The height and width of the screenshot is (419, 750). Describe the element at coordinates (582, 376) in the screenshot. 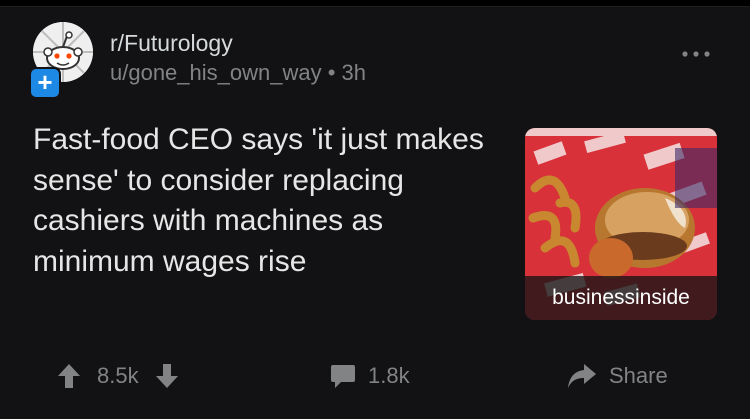

I see `share-arrow-icon` at that location.